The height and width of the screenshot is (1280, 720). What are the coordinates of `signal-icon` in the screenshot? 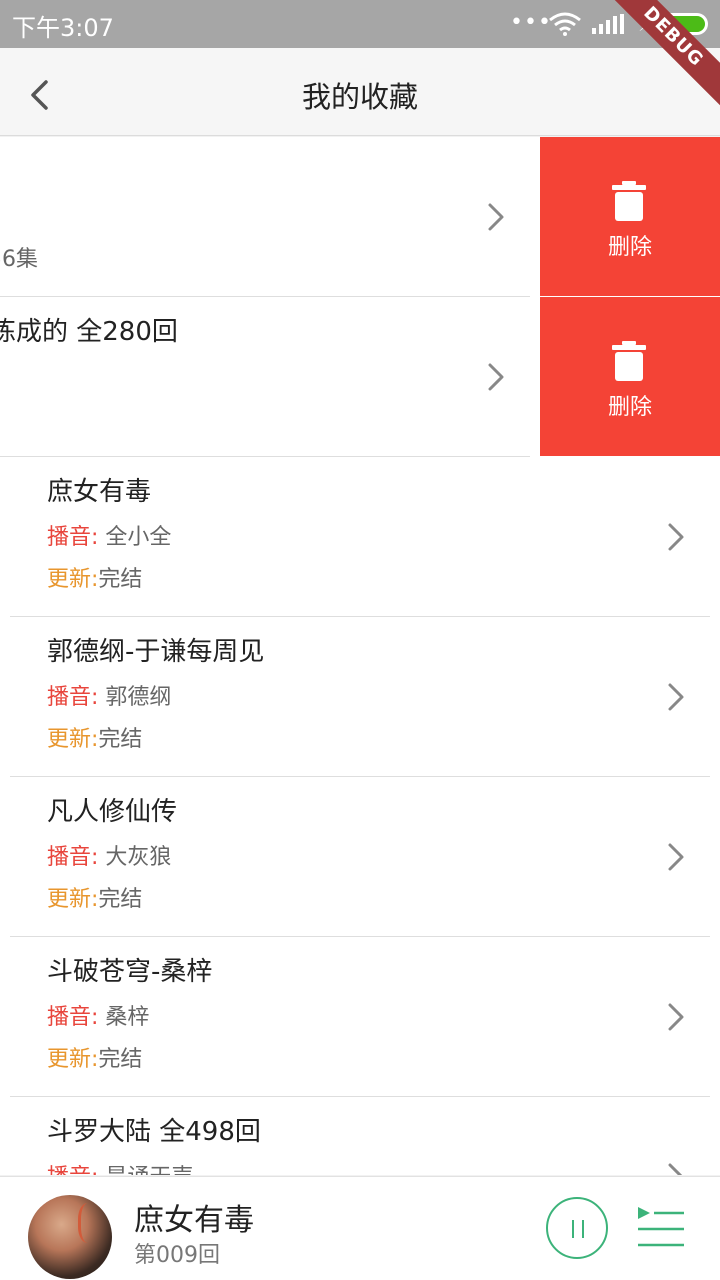 It's located at (608, 24).